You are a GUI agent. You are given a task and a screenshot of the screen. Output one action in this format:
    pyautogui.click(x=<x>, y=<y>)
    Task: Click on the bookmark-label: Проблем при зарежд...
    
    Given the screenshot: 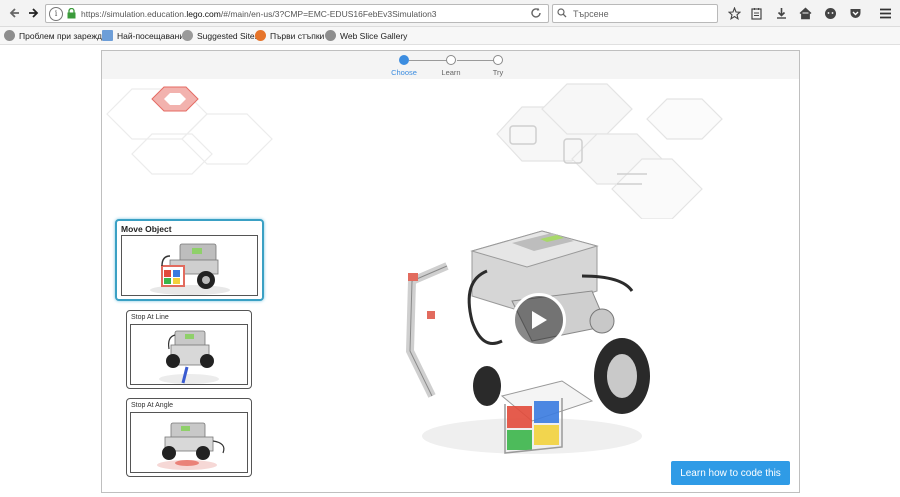 What is the action you would take?
    pyautogui.click(x=64, y=35)
    